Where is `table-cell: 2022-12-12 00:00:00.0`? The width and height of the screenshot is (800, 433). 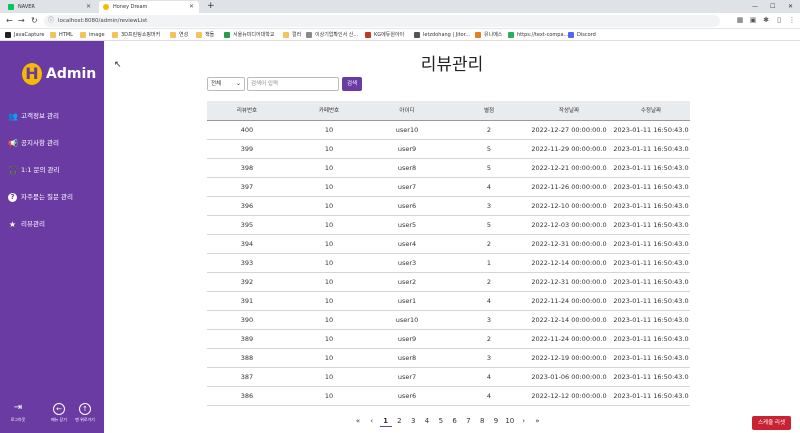 table-cell: 2022-12-12 00:00:00.0 is located at coordinates (569, 396).